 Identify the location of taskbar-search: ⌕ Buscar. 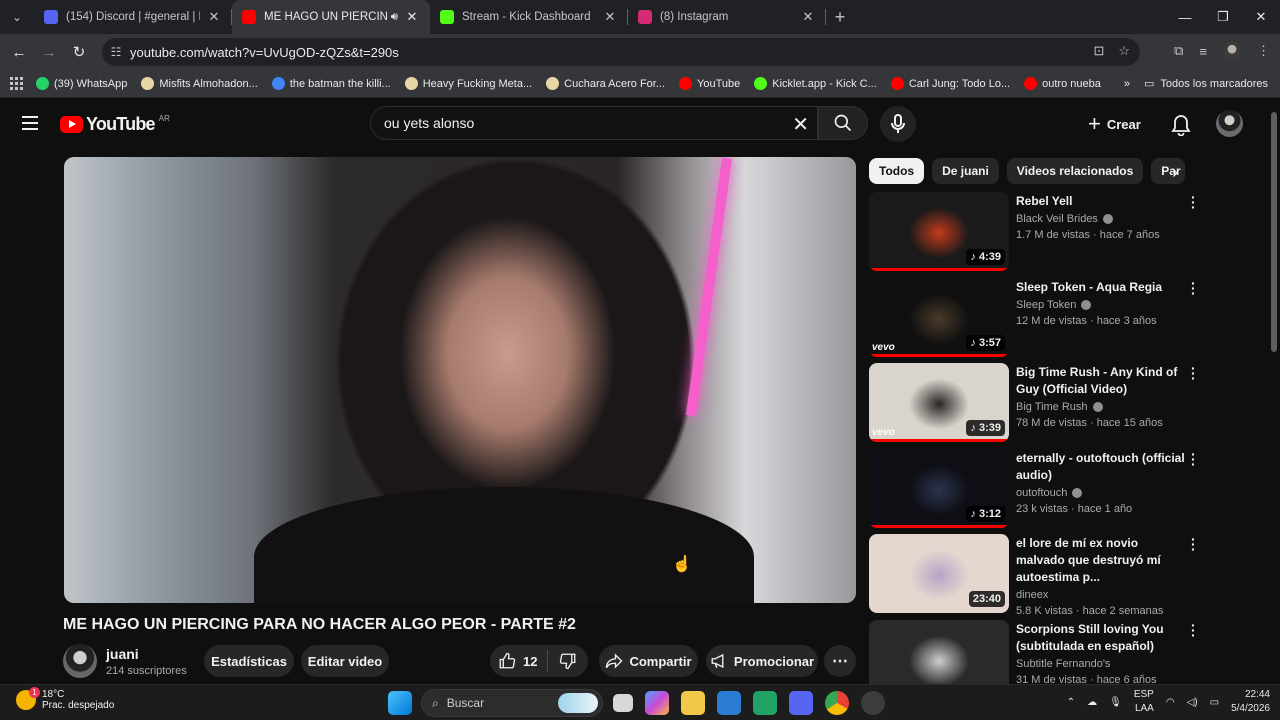
(512, 703).